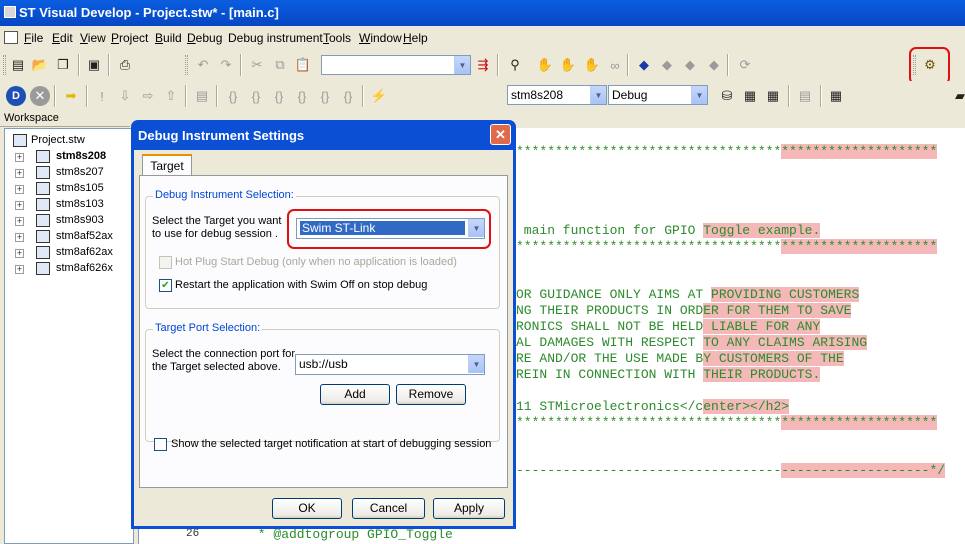 The height and width of the screenshot is (544, 965). Describe the element at coordinates (224, 354) in the screenshot. I see `port-prompt-line1: Select the connection port for` at that location.